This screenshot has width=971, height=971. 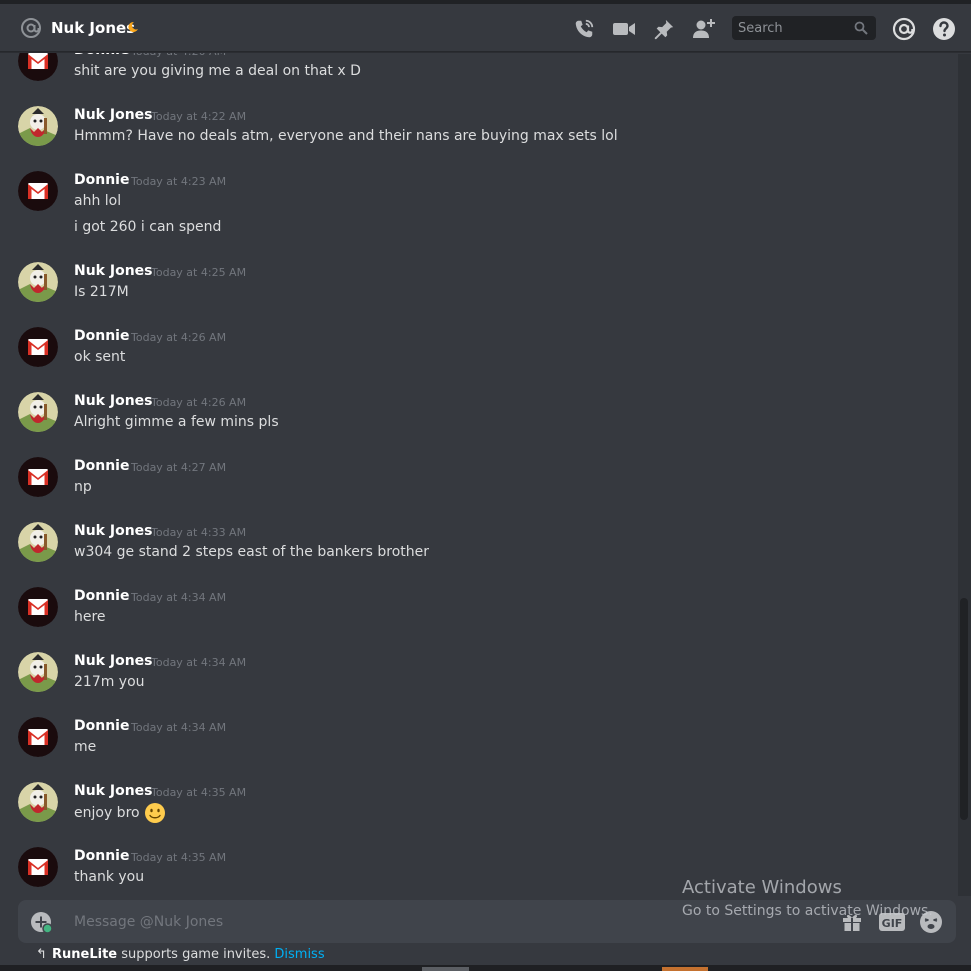 I want to click on message-text: Is 217M, so click(x=101, y=292).